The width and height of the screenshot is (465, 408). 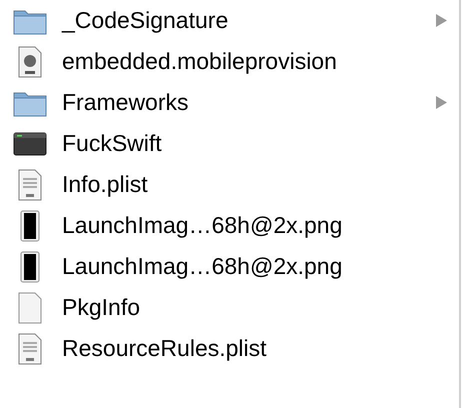 I want to click on file-row: PkgInfo, so click(x=229, y=307).